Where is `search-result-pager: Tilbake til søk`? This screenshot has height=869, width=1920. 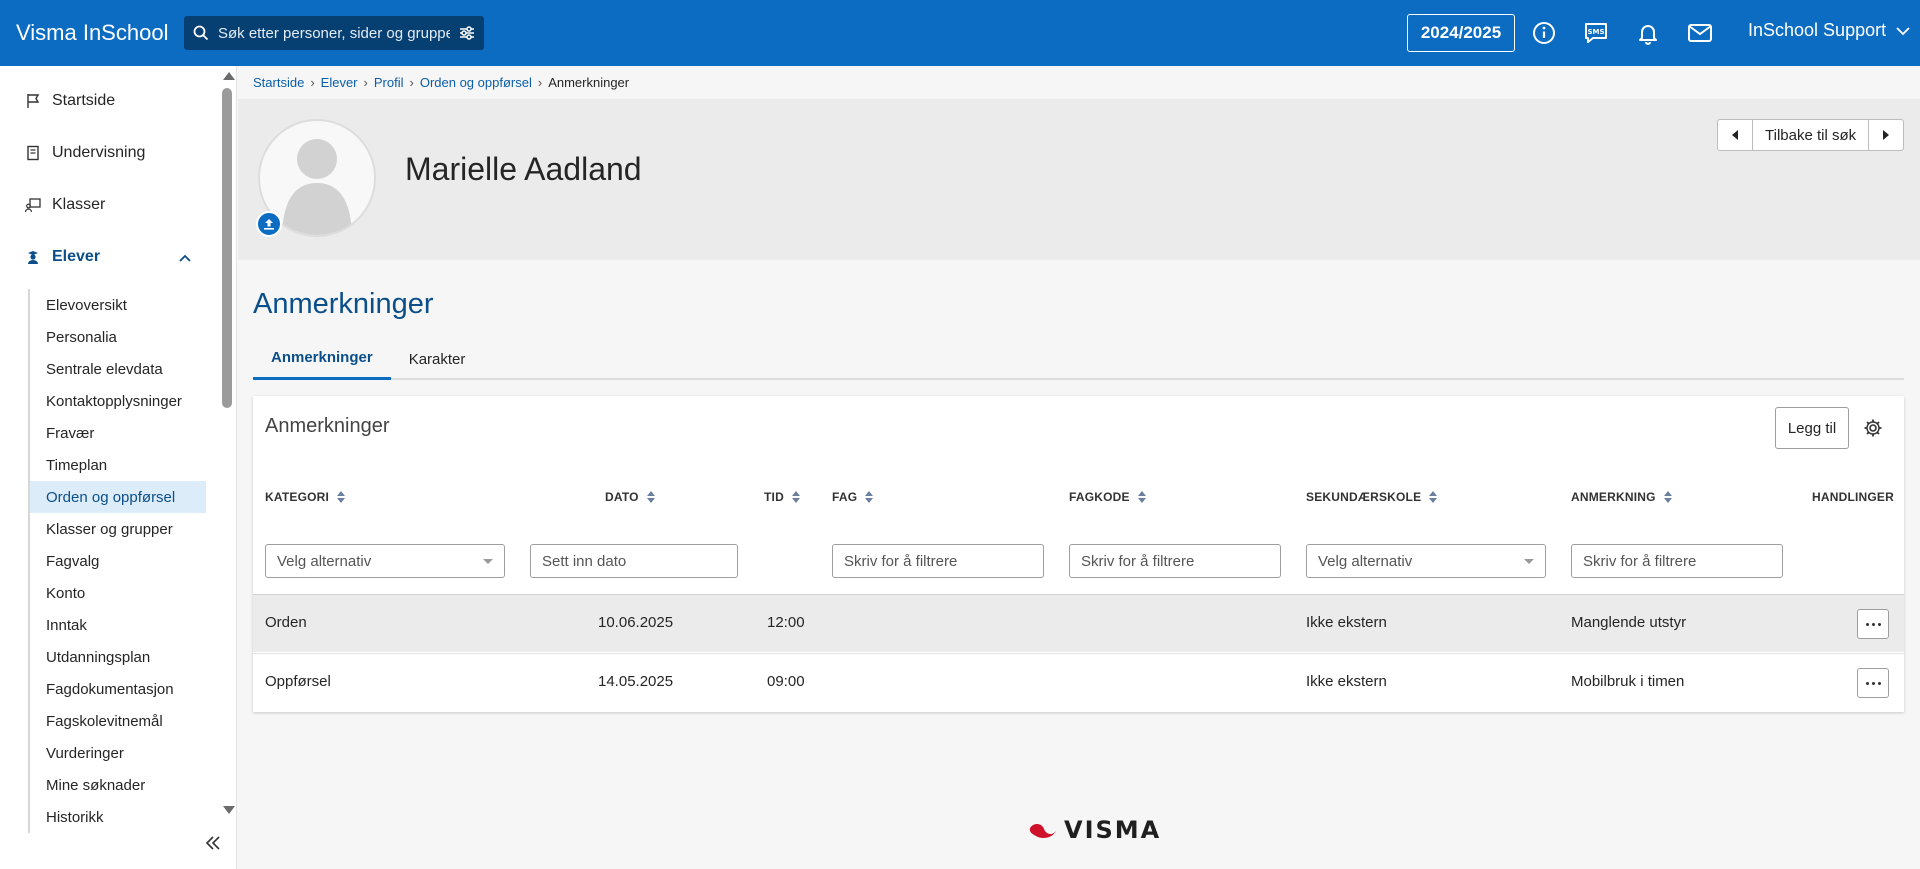
search-result-pager: Tilbake til søk is located at coordinates (1811, 135).